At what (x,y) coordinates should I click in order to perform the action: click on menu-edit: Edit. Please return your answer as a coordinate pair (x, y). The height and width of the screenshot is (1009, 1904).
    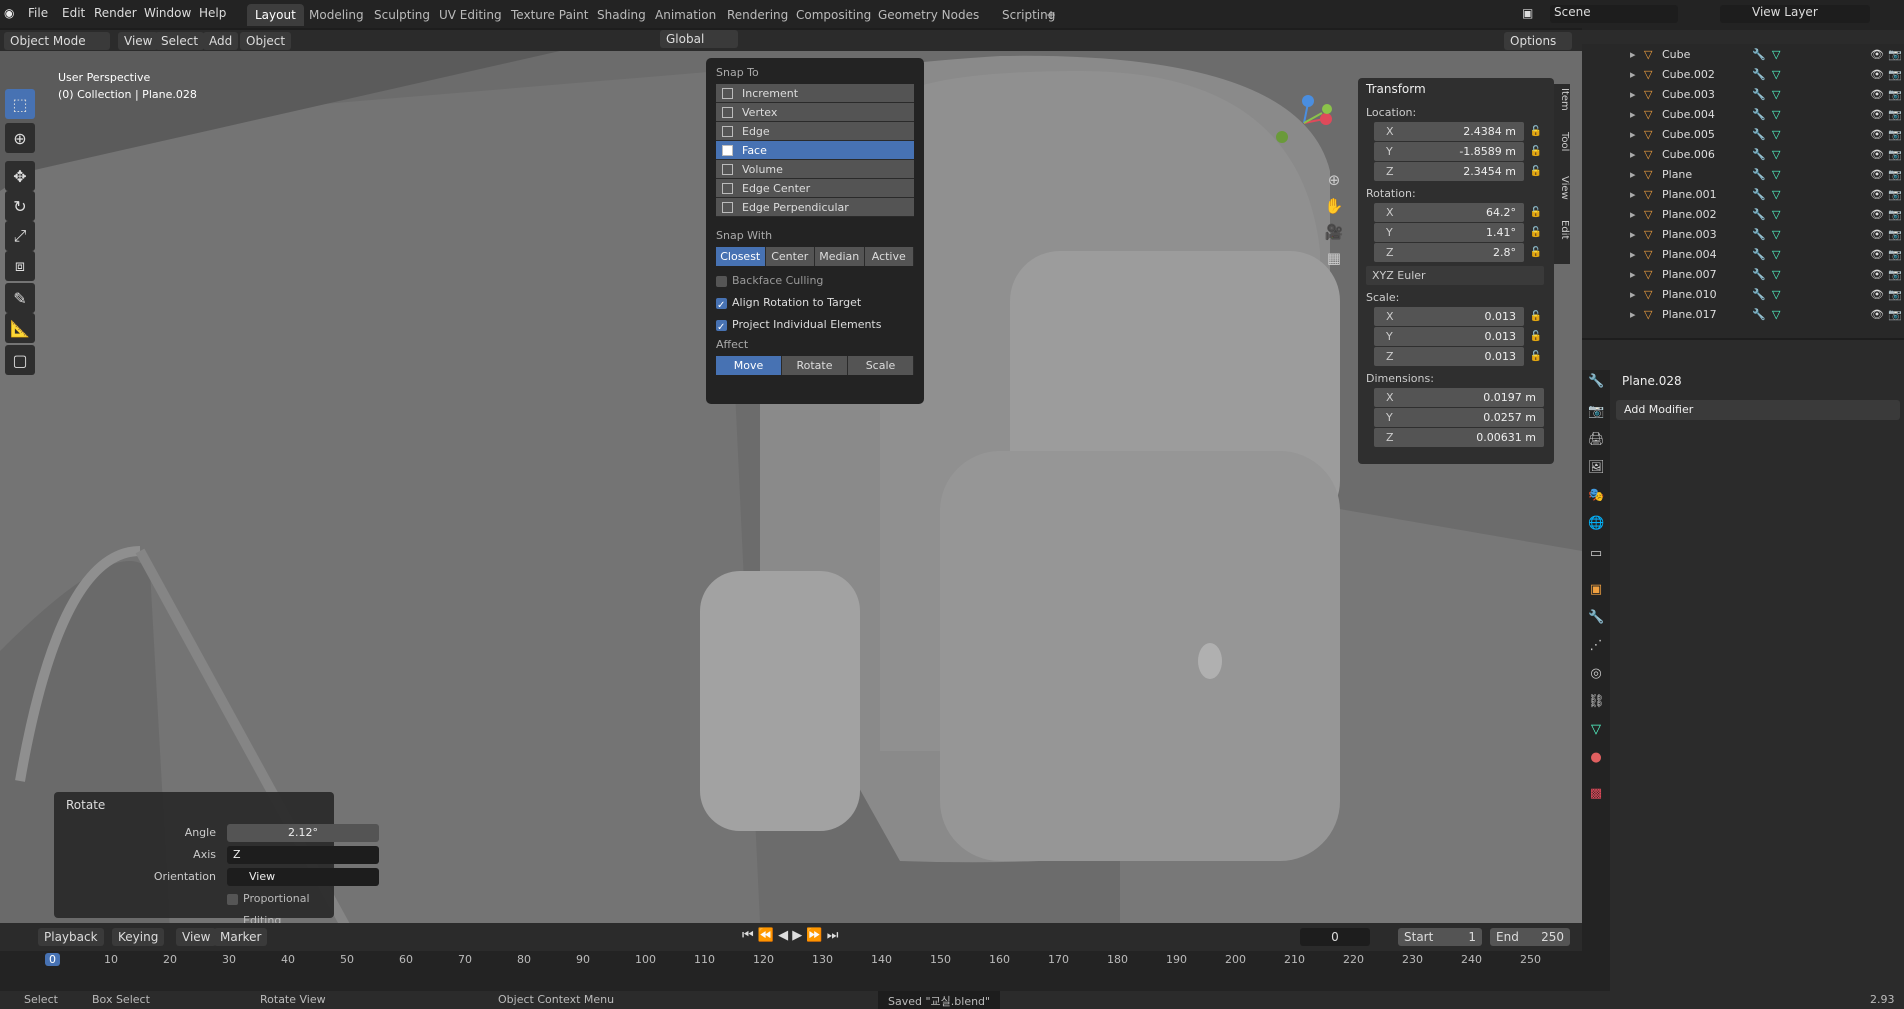
    Looking at the image, I should click on (73, 13).